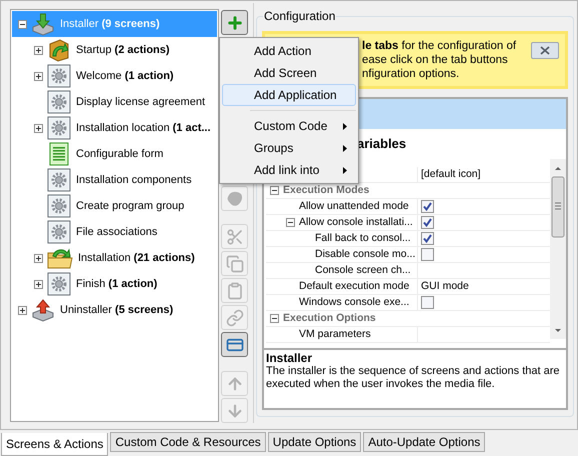 Image resolution: width=578 pixels, height=456 pixels. Describe the element at coordinates (188, 442) in the screenshot. I see `tab: Custom Code & Resources` at that location.